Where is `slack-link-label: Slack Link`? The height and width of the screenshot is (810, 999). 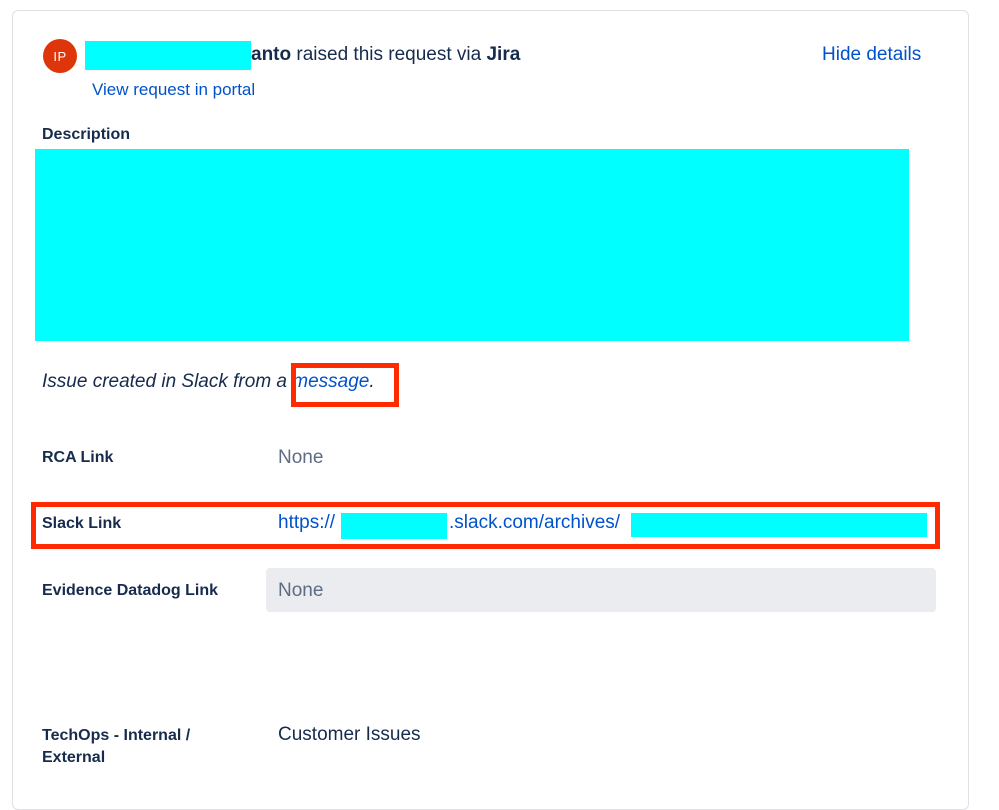 slack-link-label: Slack Link is located at coordinates (82, 523).